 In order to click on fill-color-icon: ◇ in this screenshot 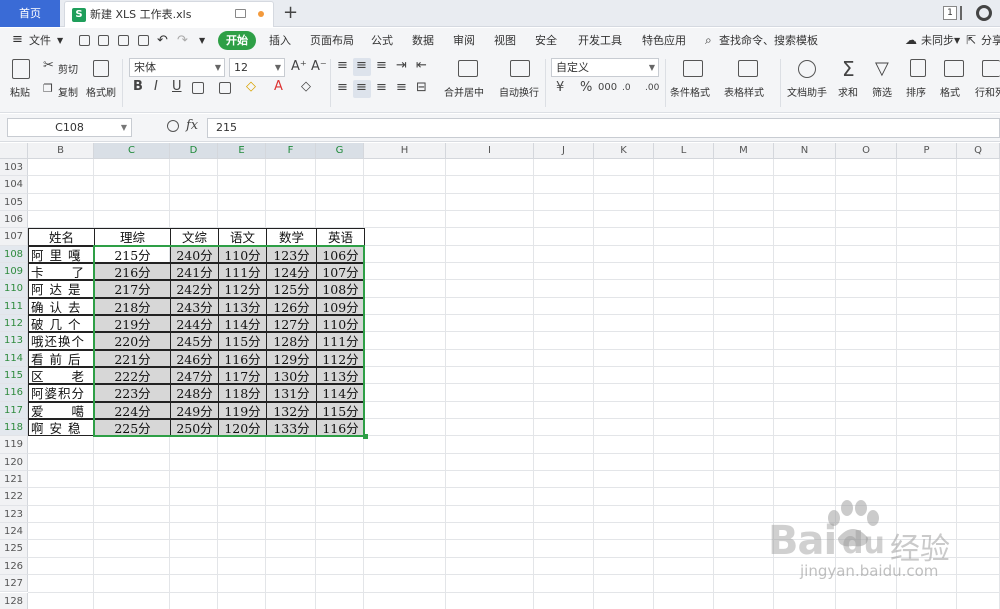, I will do `click(251, 87)`.